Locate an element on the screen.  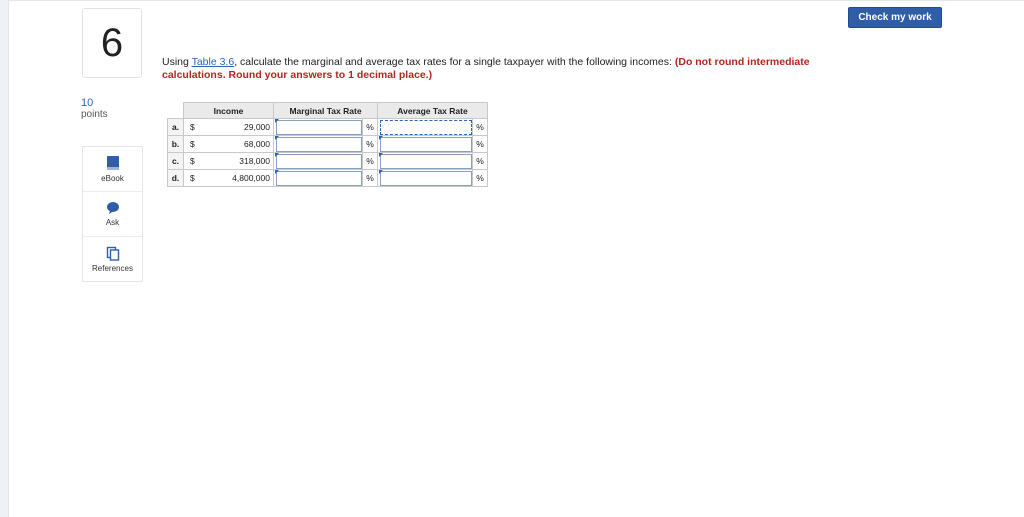
row-letter: b. is located at coordinates (175, 144).